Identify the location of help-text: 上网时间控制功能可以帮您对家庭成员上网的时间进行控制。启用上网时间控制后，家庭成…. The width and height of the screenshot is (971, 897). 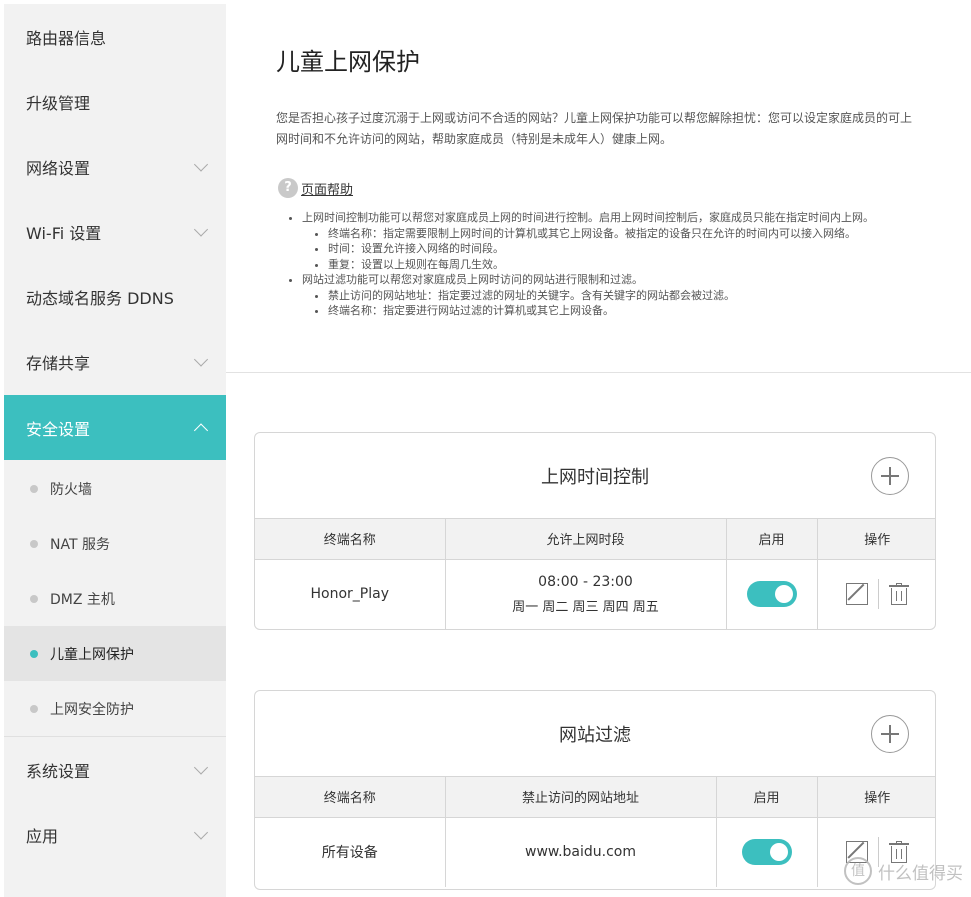
(588, 217).